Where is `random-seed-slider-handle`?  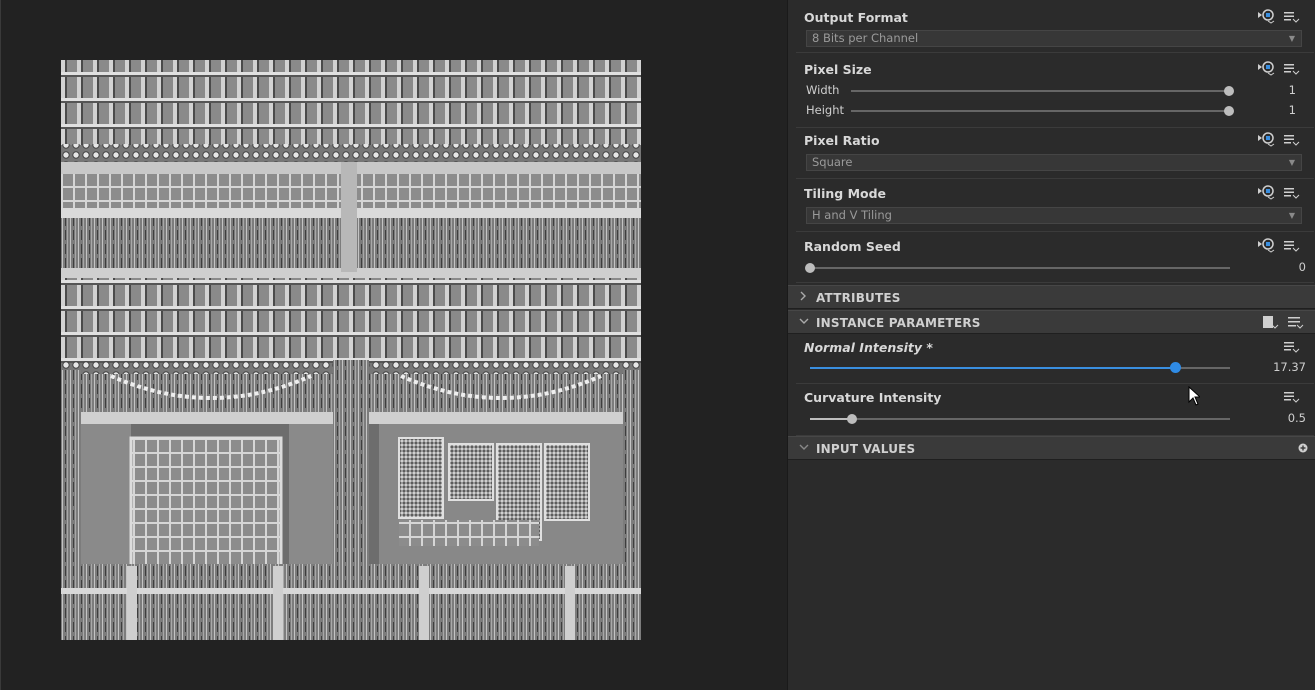
random-seed-slider-handle is located at coordinates (810, 268).